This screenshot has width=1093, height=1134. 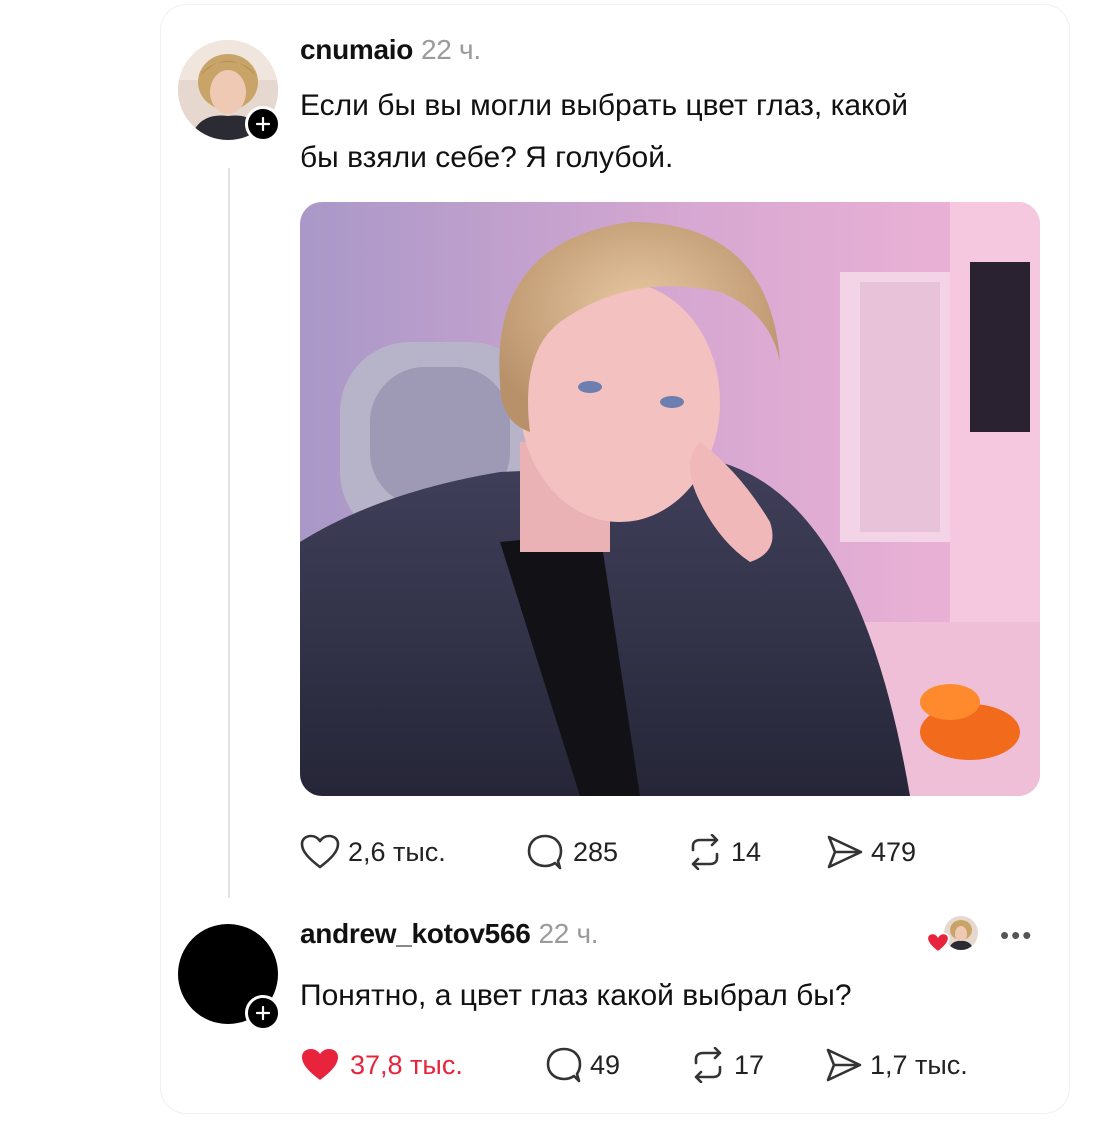 What do you see at coordinates (605, 1064) in the screenshot?
I see `reply-comment-count: 49` at bounding box center [605, 1064].